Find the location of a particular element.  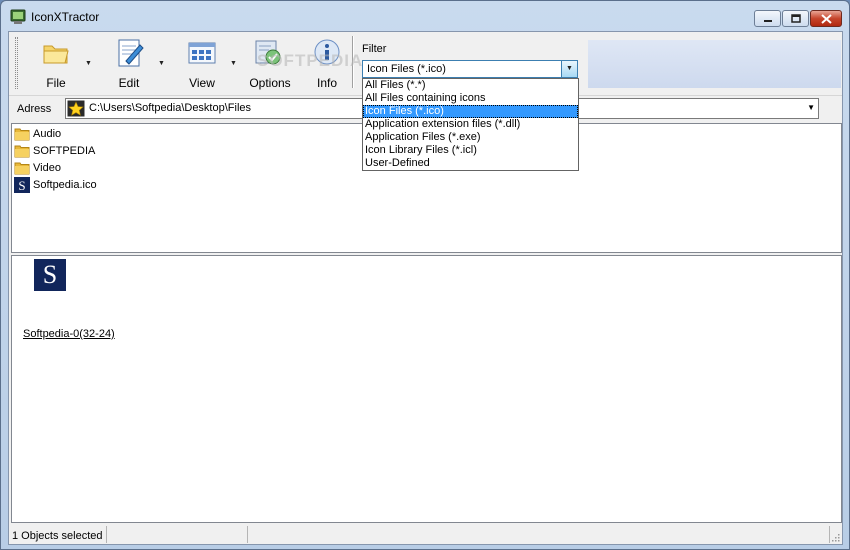

minimize-button is located at coordinates (767, 18).